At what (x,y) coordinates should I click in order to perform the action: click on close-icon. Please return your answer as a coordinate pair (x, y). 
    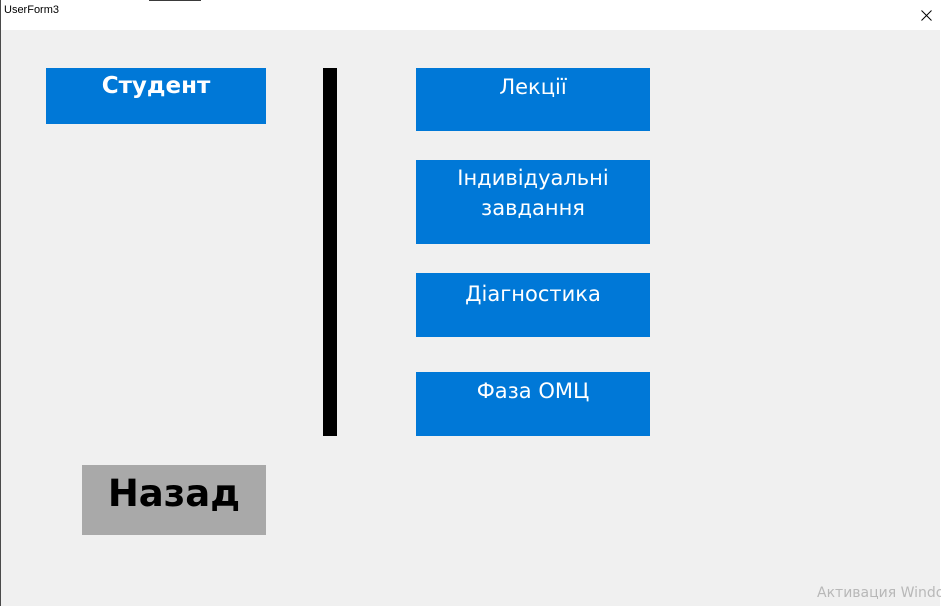
    Looking at the image, I should click on (926, 15).